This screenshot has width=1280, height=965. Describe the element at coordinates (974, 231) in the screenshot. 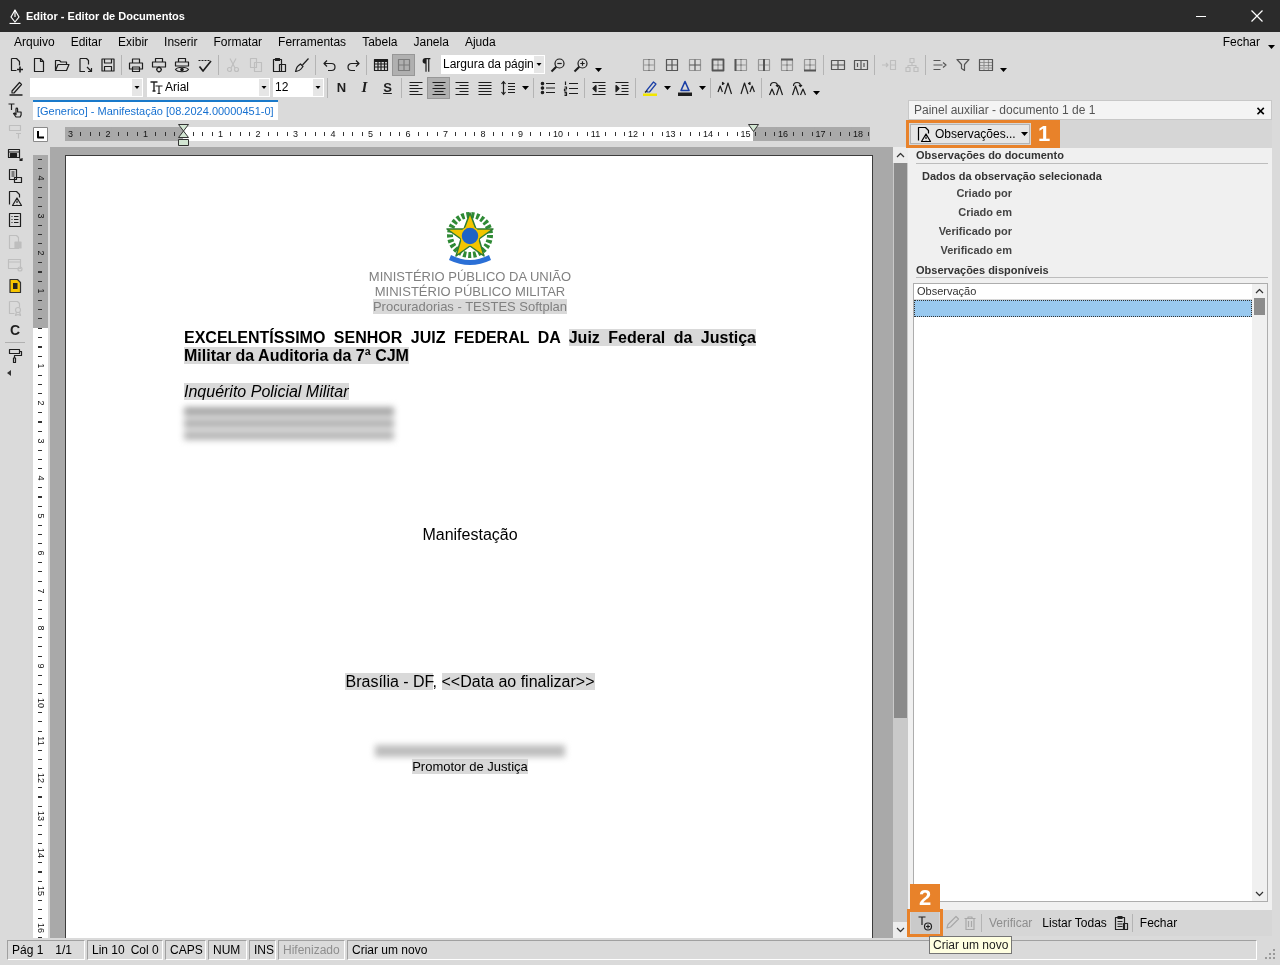

I see `field-label: Verificado por` at that location.